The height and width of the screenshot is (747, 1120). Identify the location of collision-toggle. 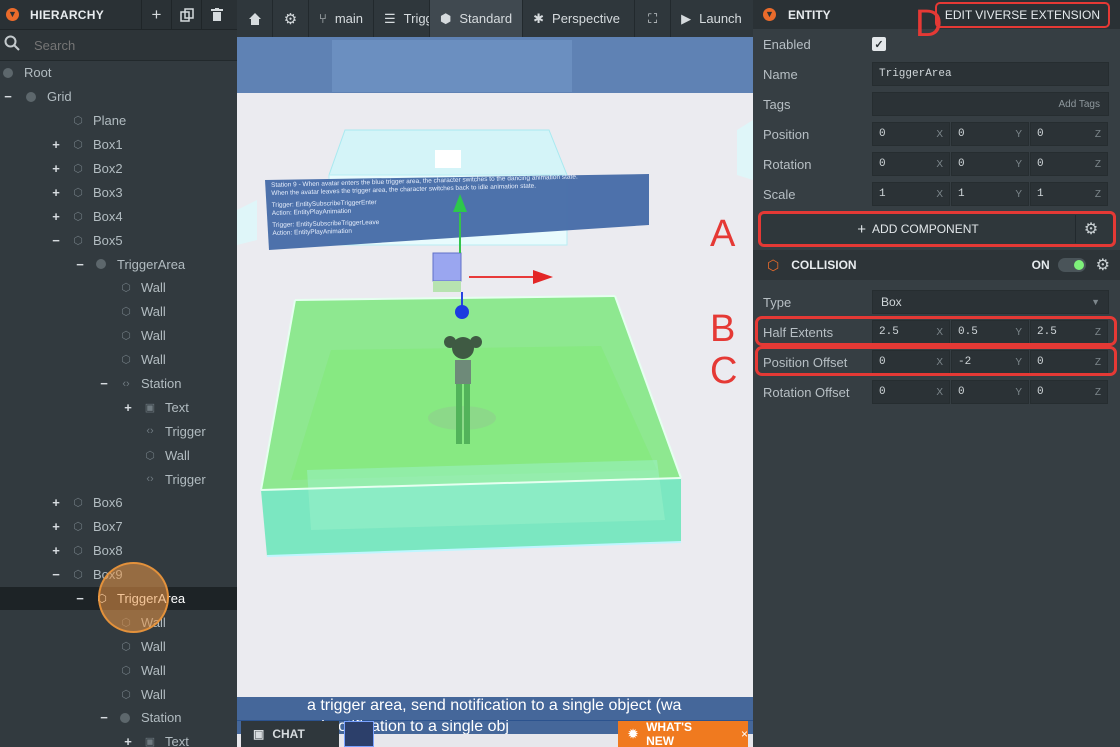
(1071, 265).